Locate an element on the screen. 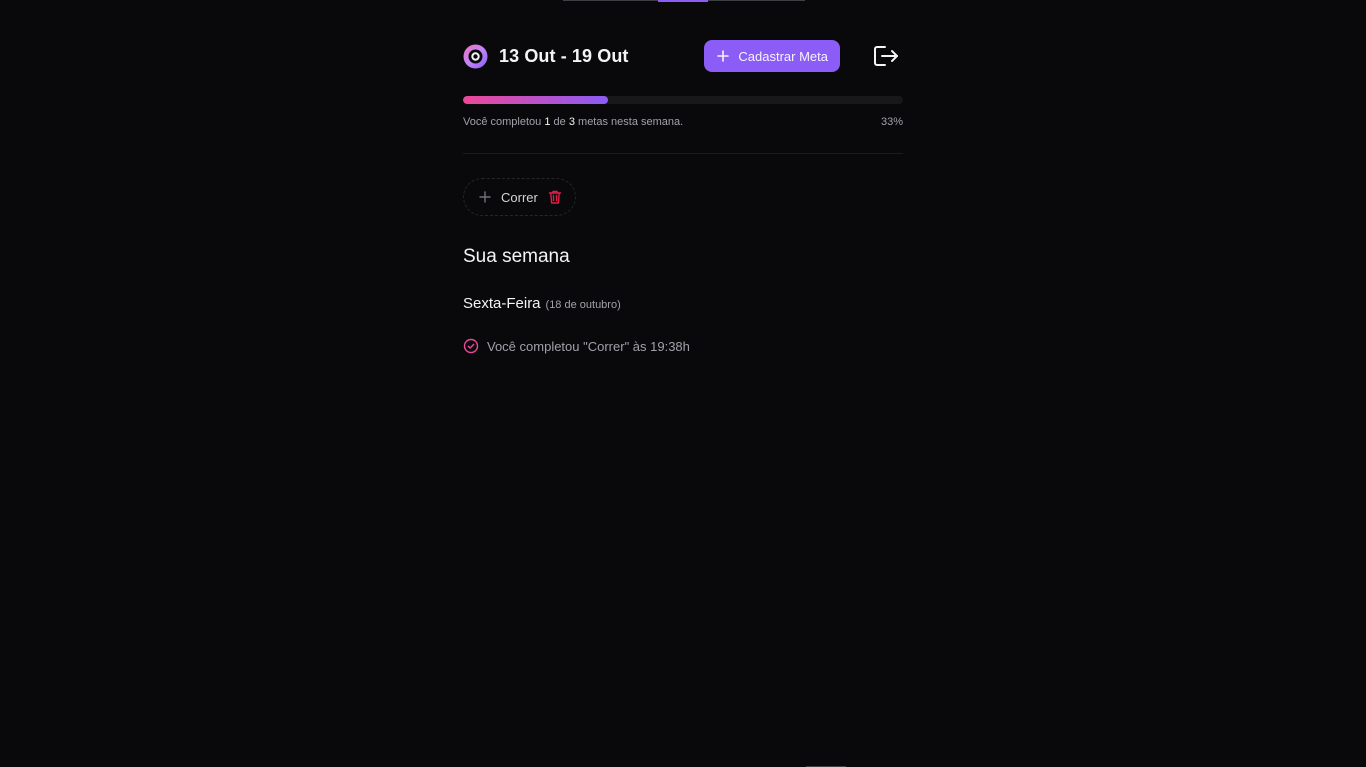  top-scroll-indicator-active is located at coordinates (683, 1).